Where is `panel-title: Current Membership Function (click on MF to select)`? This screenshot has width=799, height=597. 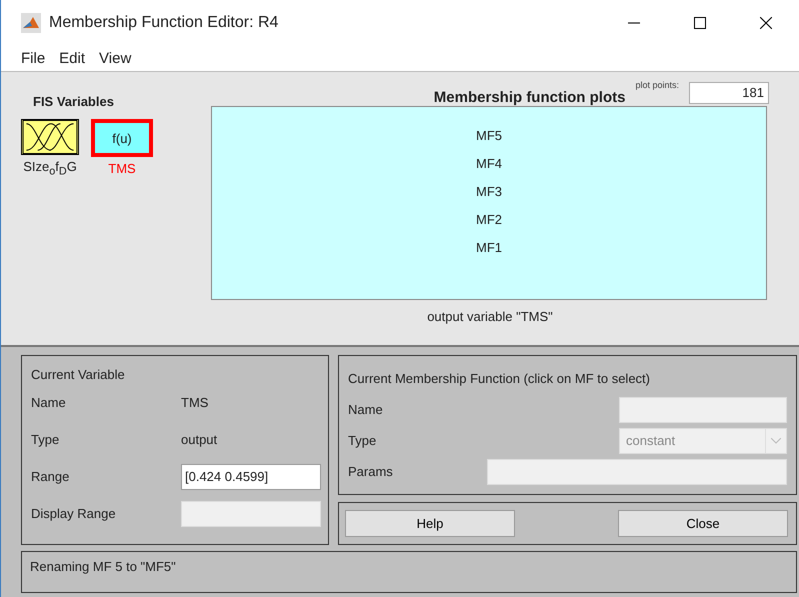
panel-title: Current Membership Function (click on MF to select) is located at coordinates (499, 378).